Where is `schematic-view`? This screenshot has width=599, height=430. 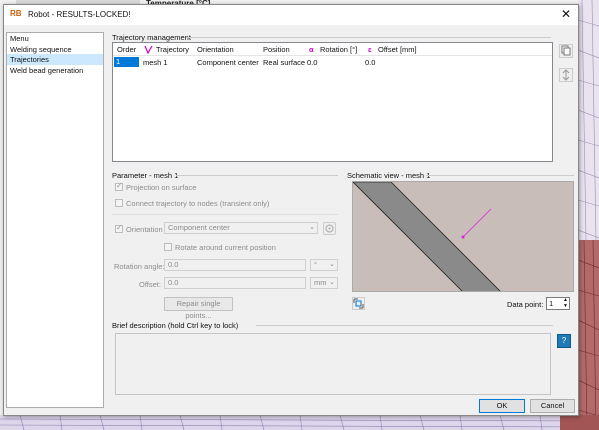 schematic-view is located at coordinates (463, 236).